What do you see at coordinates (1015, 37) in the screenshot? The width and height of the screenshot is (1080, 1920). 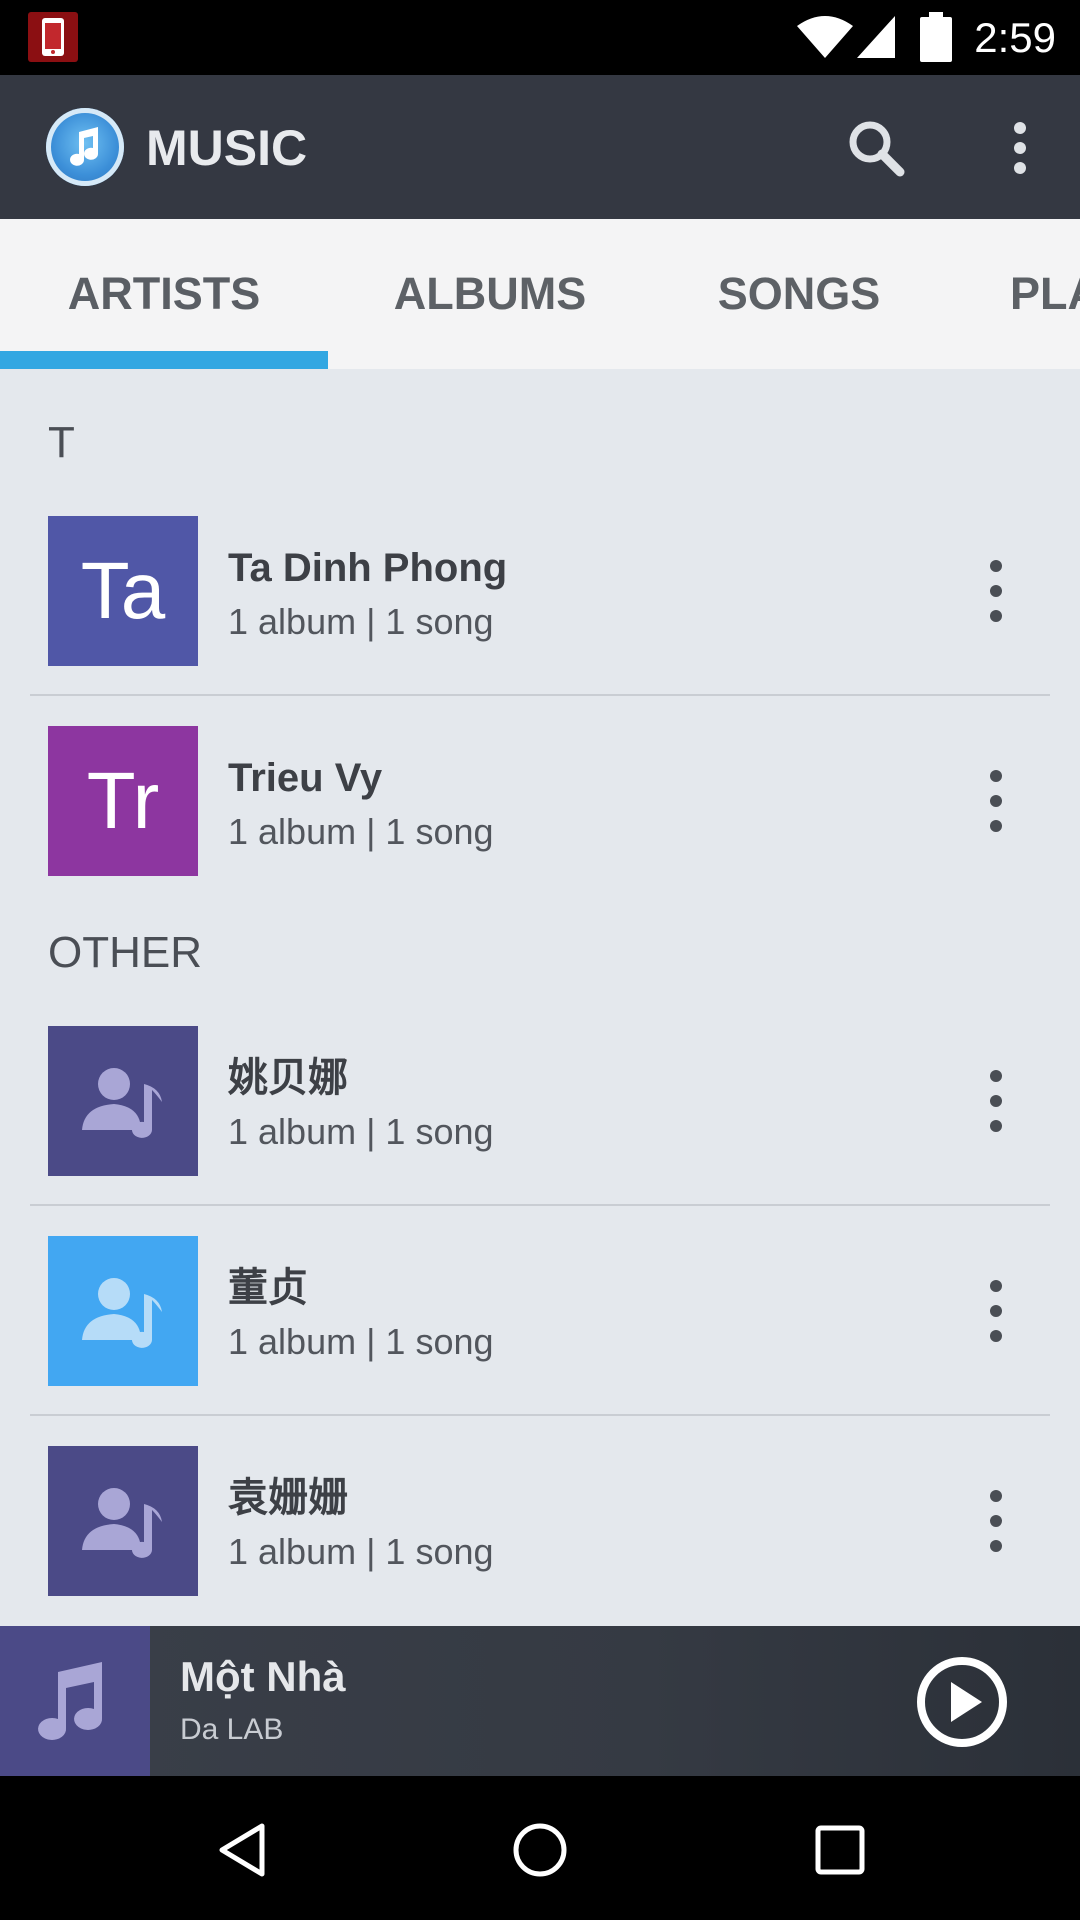 I see `status-time: 2:59` at bounding box center [1015, 37].